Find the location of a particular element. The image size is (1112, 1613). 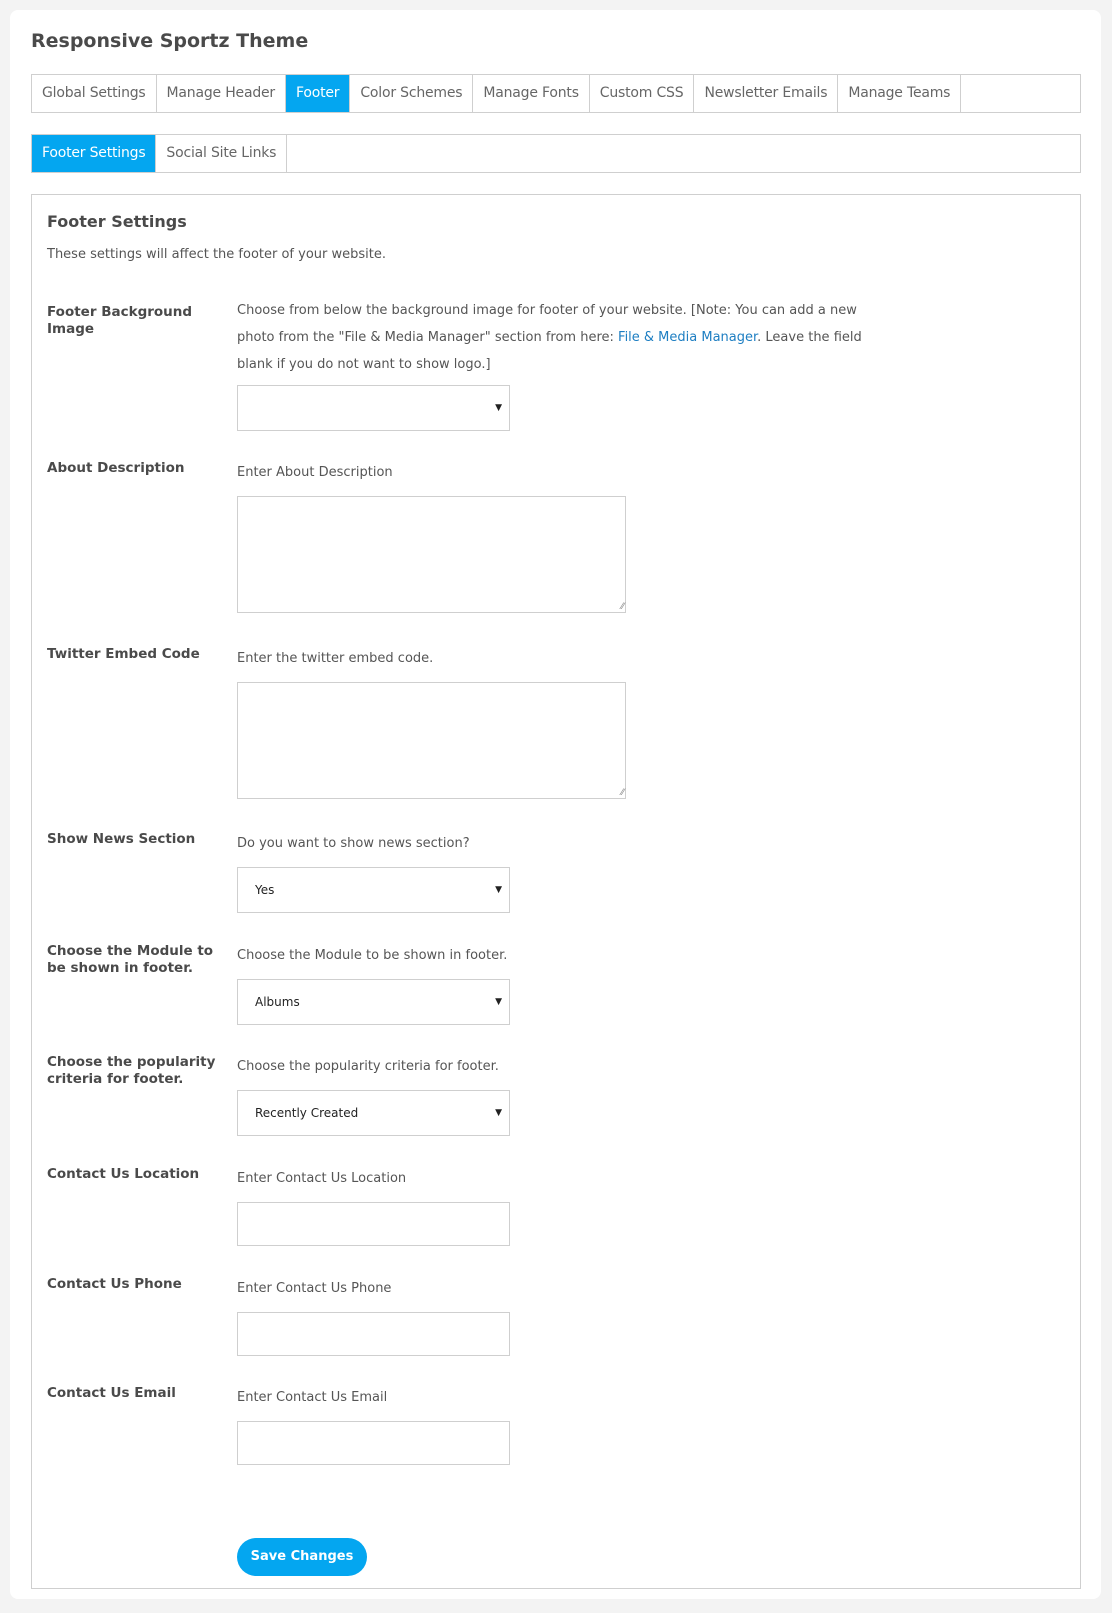

module-hint: Choose the Module to be shown in footer. is located at coordinates (372, 955).